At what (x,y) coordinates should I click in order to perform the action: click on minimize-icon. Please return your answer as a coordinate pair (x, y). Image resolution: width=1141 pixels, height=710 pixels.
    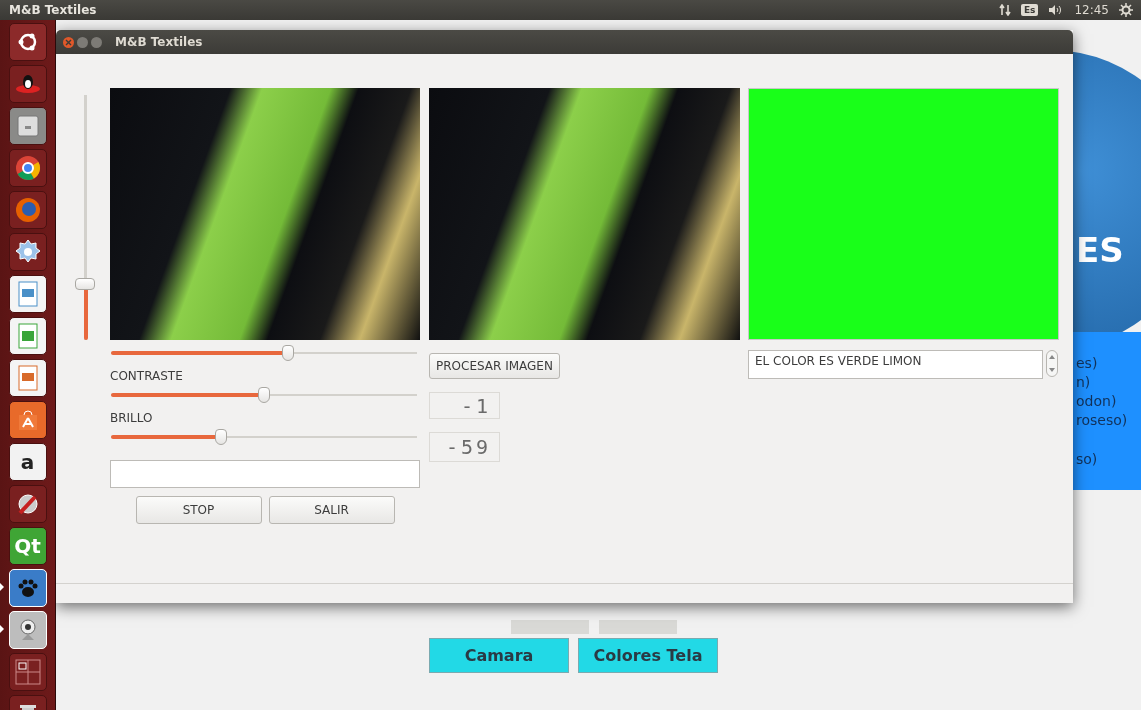
    Looking at the image, I should click on (82, 42).